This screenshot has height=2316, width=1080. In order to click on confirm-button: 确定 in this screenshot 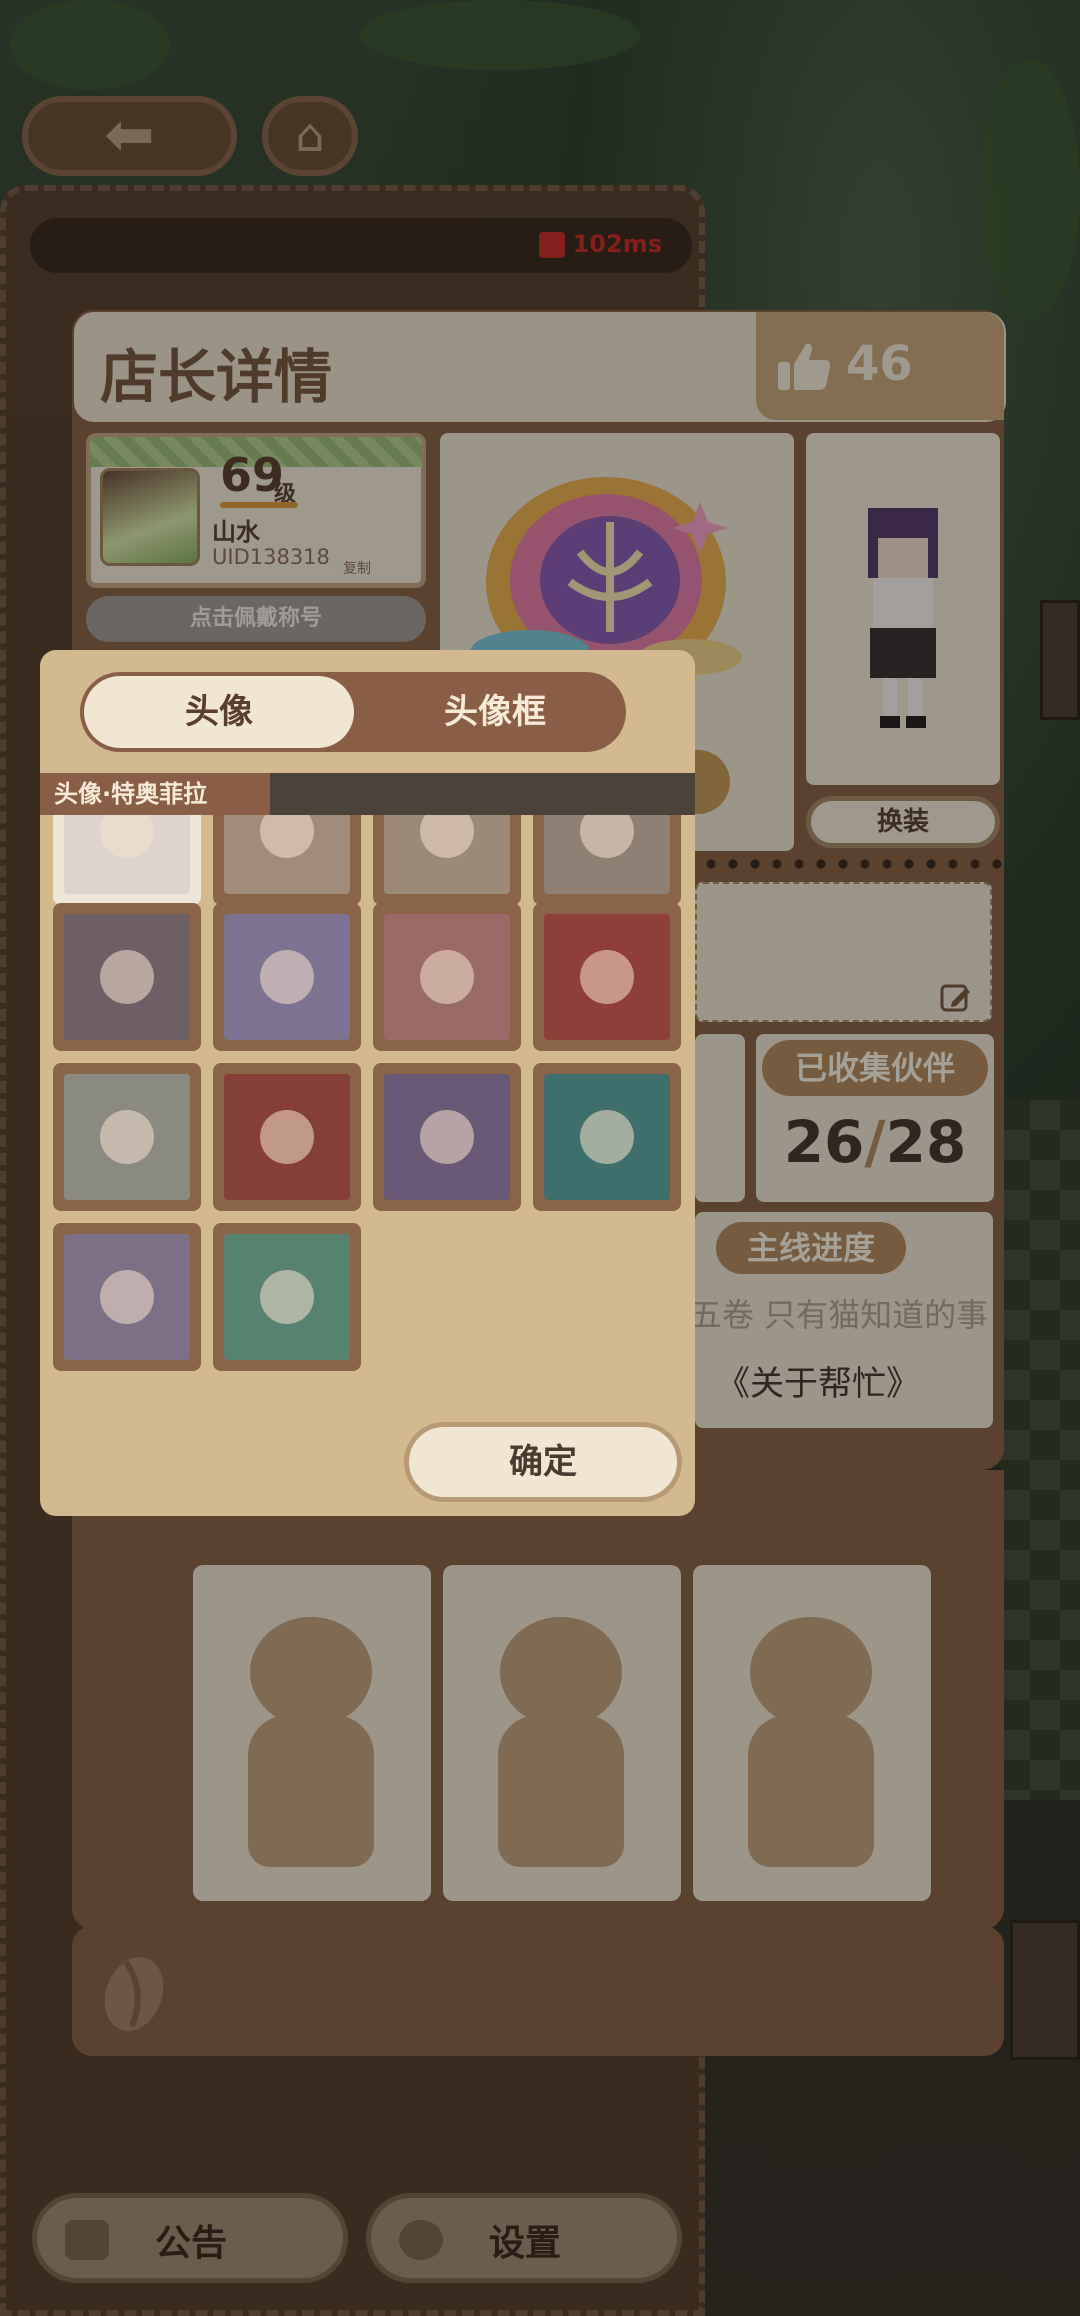, I will do `click(543, 1462)`.